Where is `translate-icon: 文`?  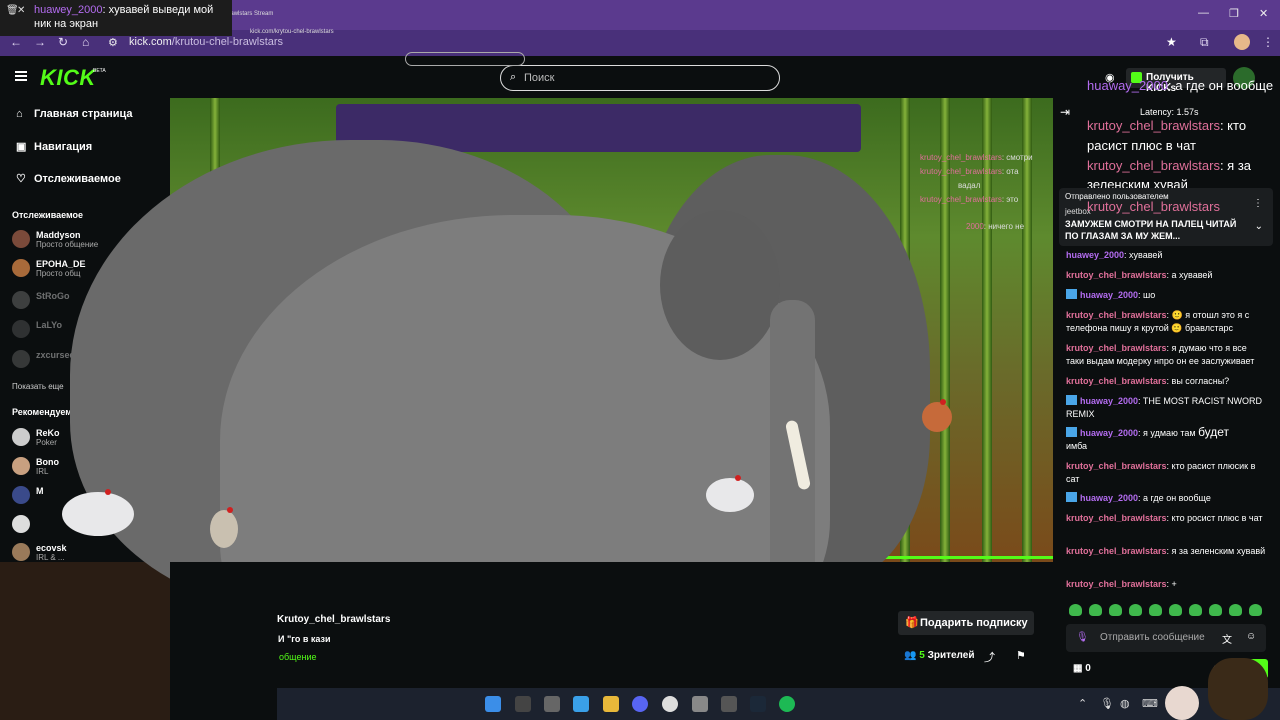
translate-icon: 文 is located at coordinates (1227, 638).